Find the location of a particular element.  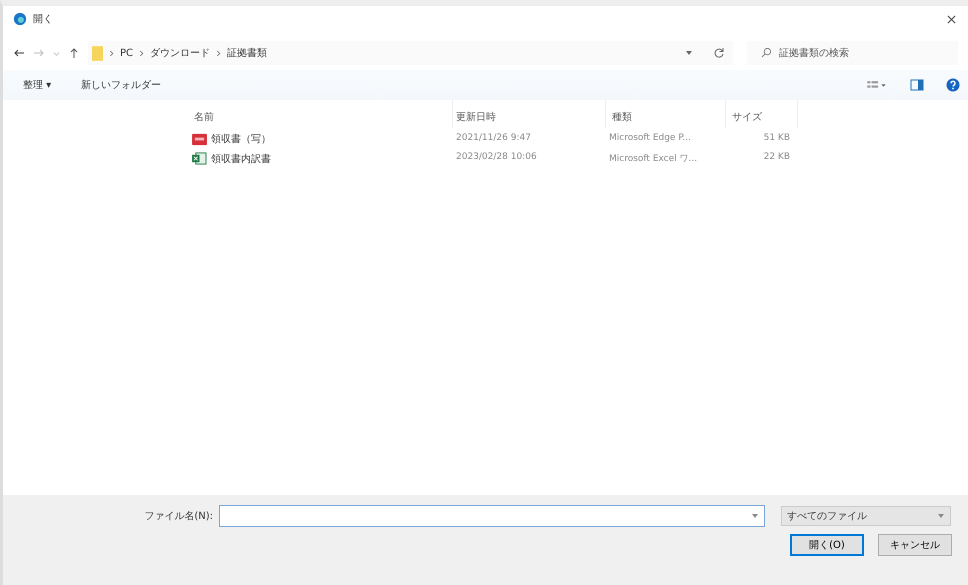

column-header: 更新日時 is located at coordinates (529, 114).